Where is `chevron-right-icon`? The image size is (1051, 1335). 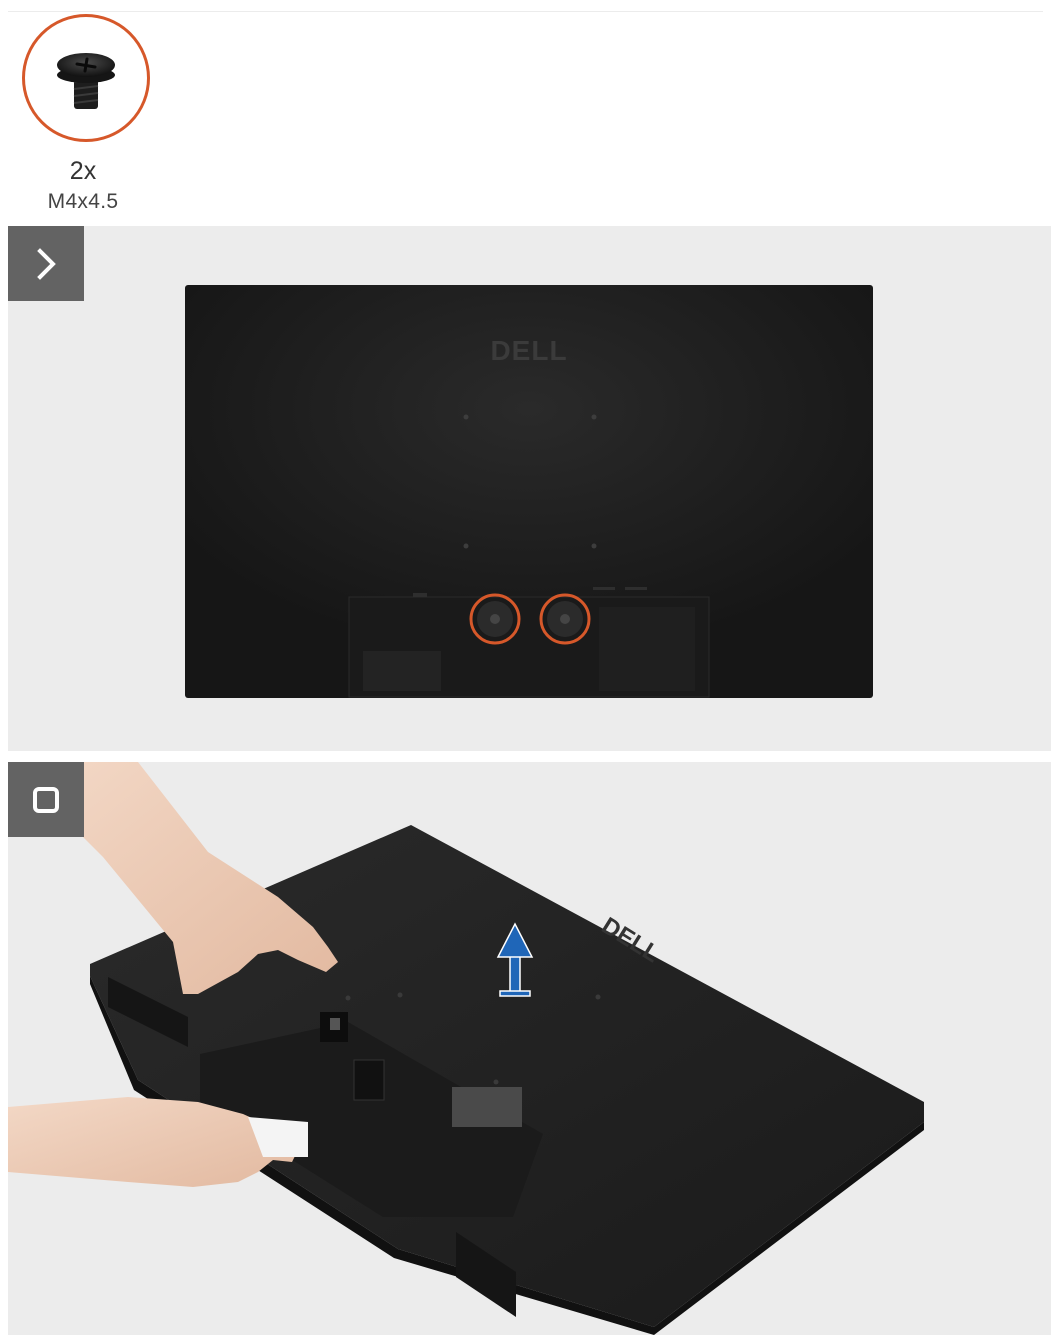
chevron-right-icon is located at coordinates (46, 263).